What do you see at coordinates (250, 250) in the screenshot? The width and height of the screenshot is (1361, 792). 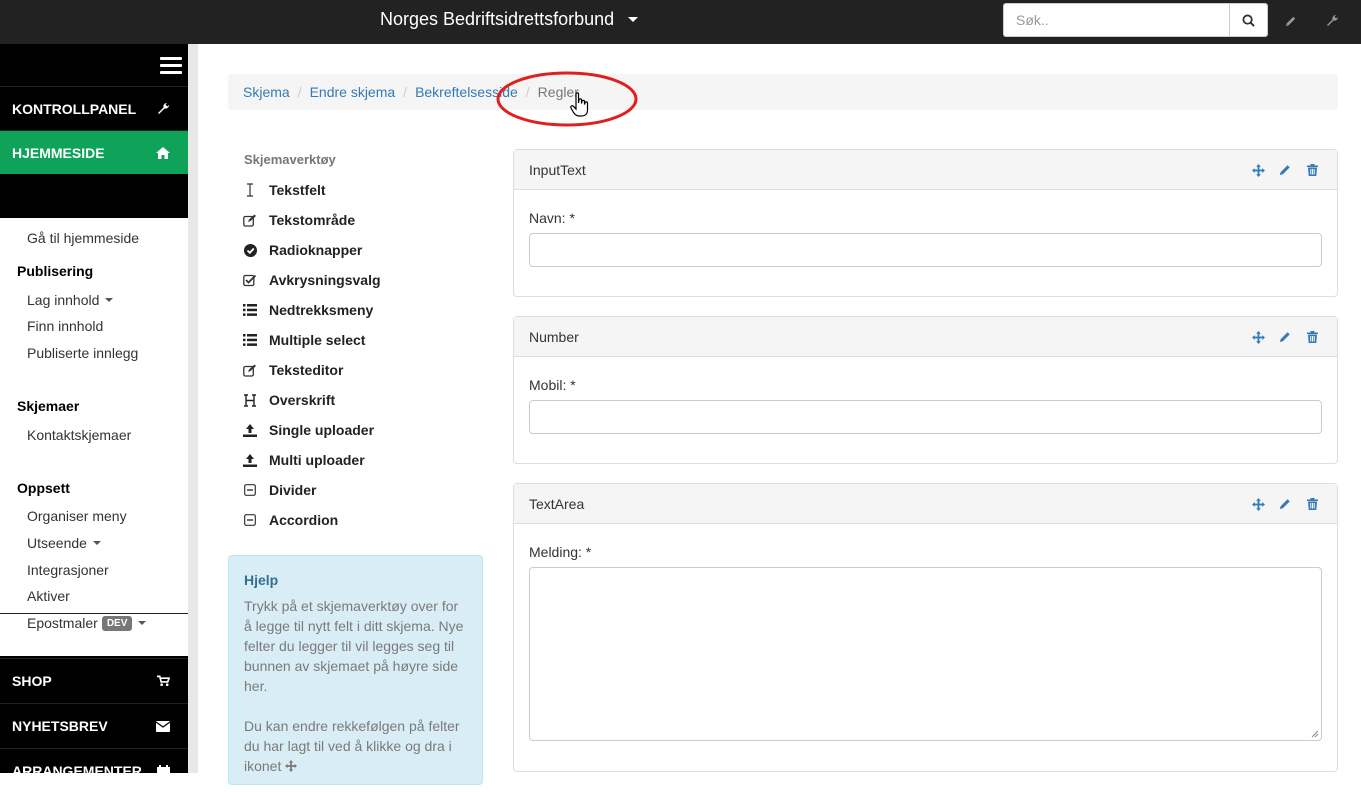 I see `check-circle-icon` at bounding box center [250, 250].